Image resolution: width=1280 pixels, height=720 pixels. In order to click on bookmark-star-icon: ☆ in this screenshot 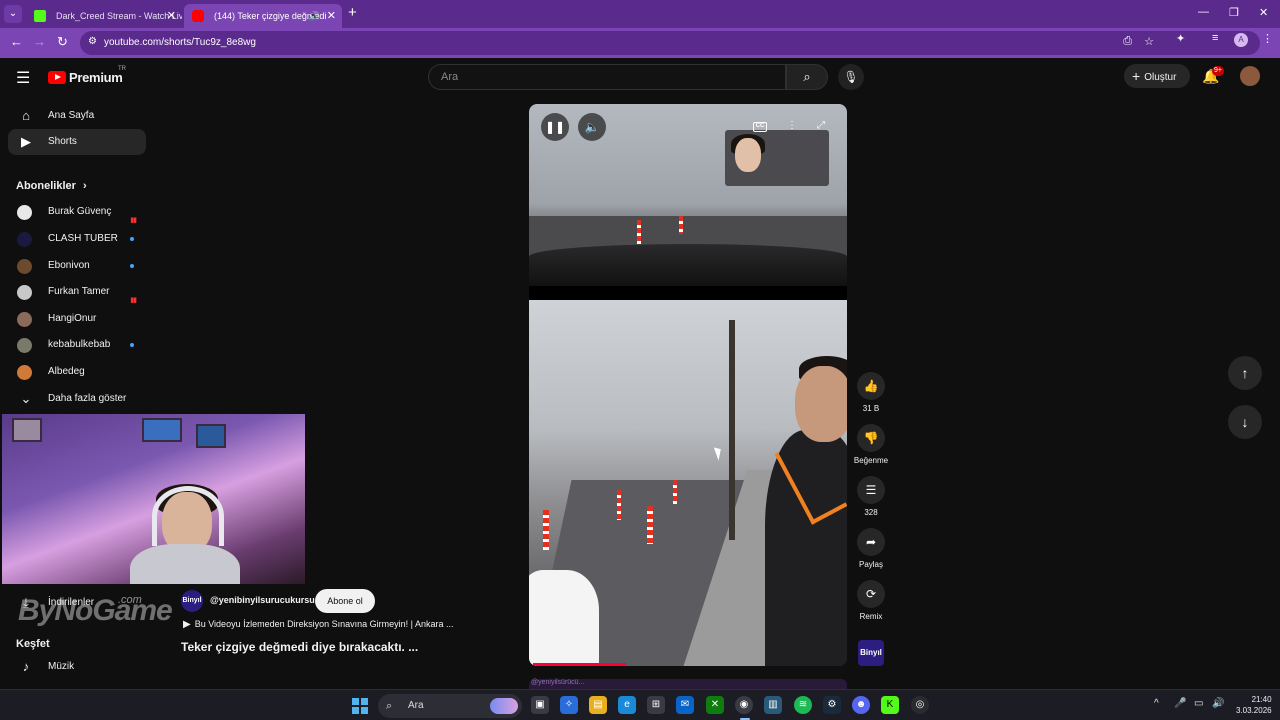, I will do `click(1149, 41)`.